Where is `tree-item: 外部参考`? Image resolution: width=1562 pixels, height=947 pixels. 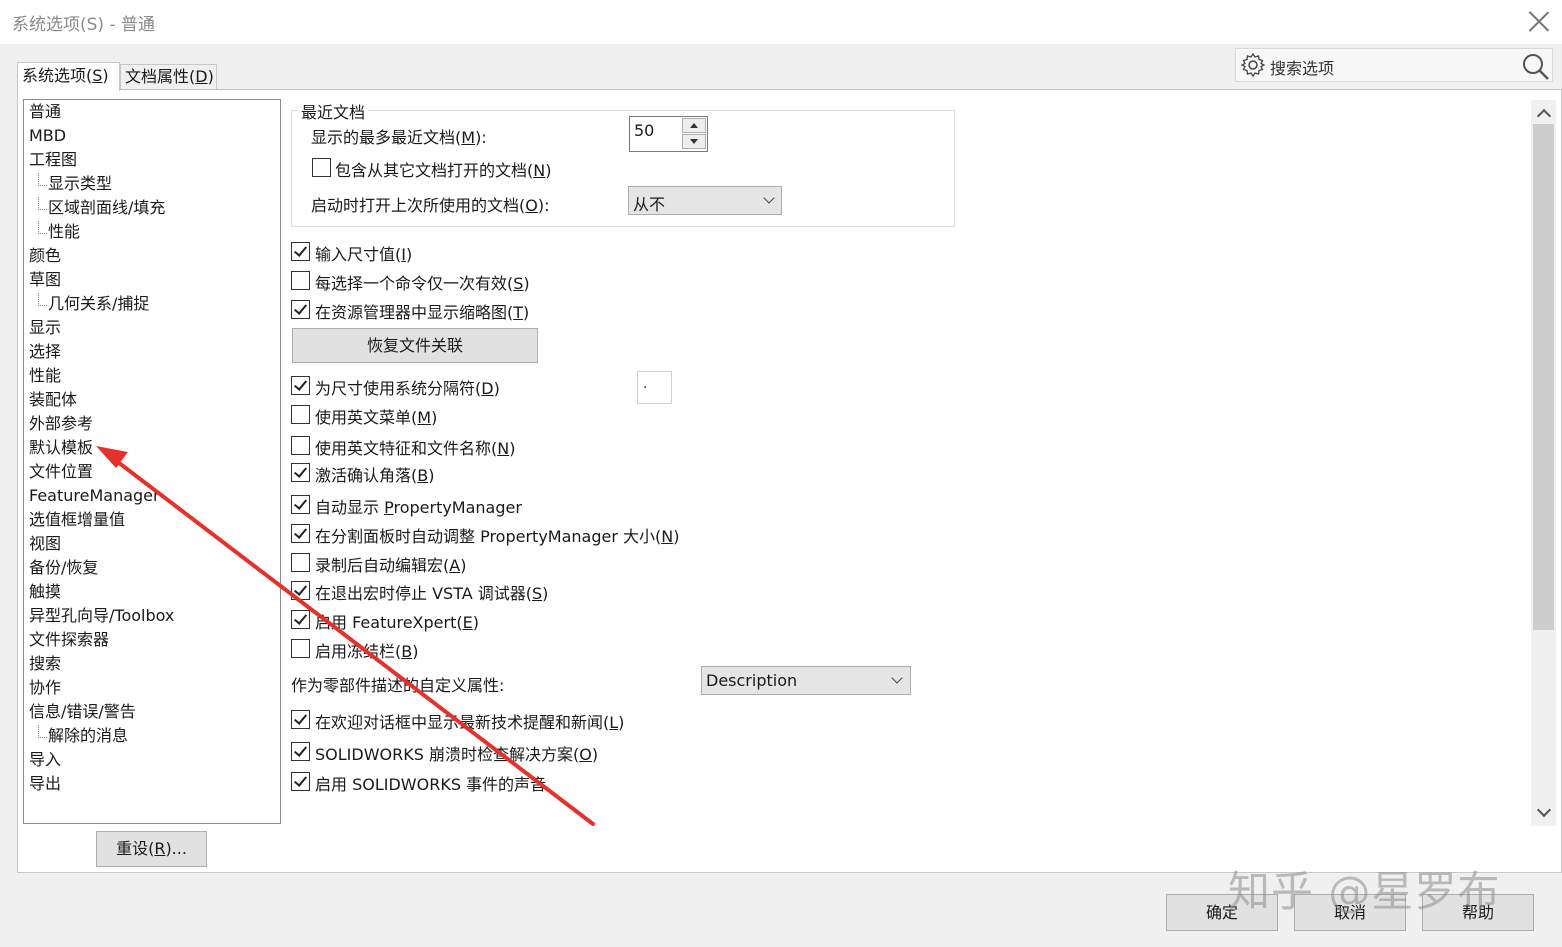
tree-item: 外部参考 is located at coordinates (61, 424).